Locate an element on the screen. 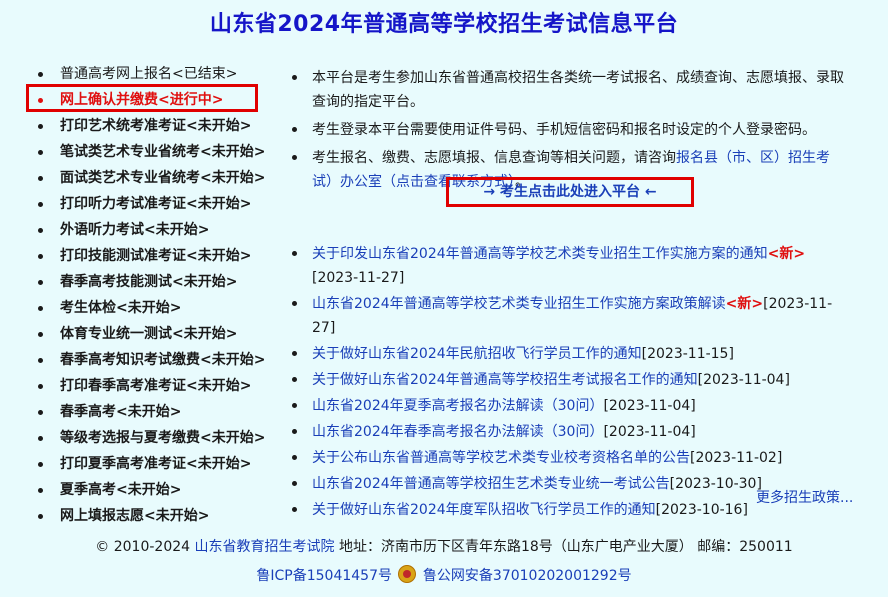 The image size is (888, 597). notice-text: 考生报名、缴费、志愿填报、信息查询等相关问题，请咨询 is located at coordinates (494, 158).